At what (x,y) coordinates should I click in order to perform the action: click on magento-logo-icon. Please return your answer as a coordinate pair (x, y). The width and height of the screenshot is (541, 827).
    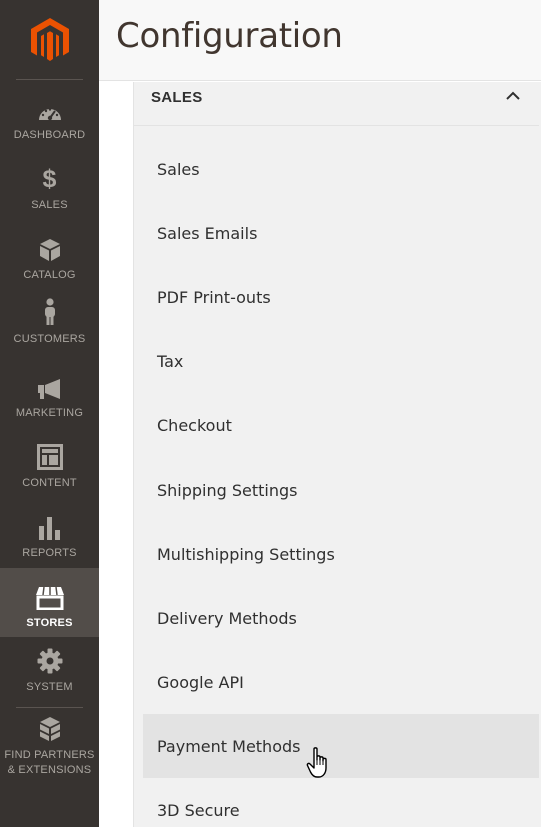
    Looking at the image, I should click on (49, 39).